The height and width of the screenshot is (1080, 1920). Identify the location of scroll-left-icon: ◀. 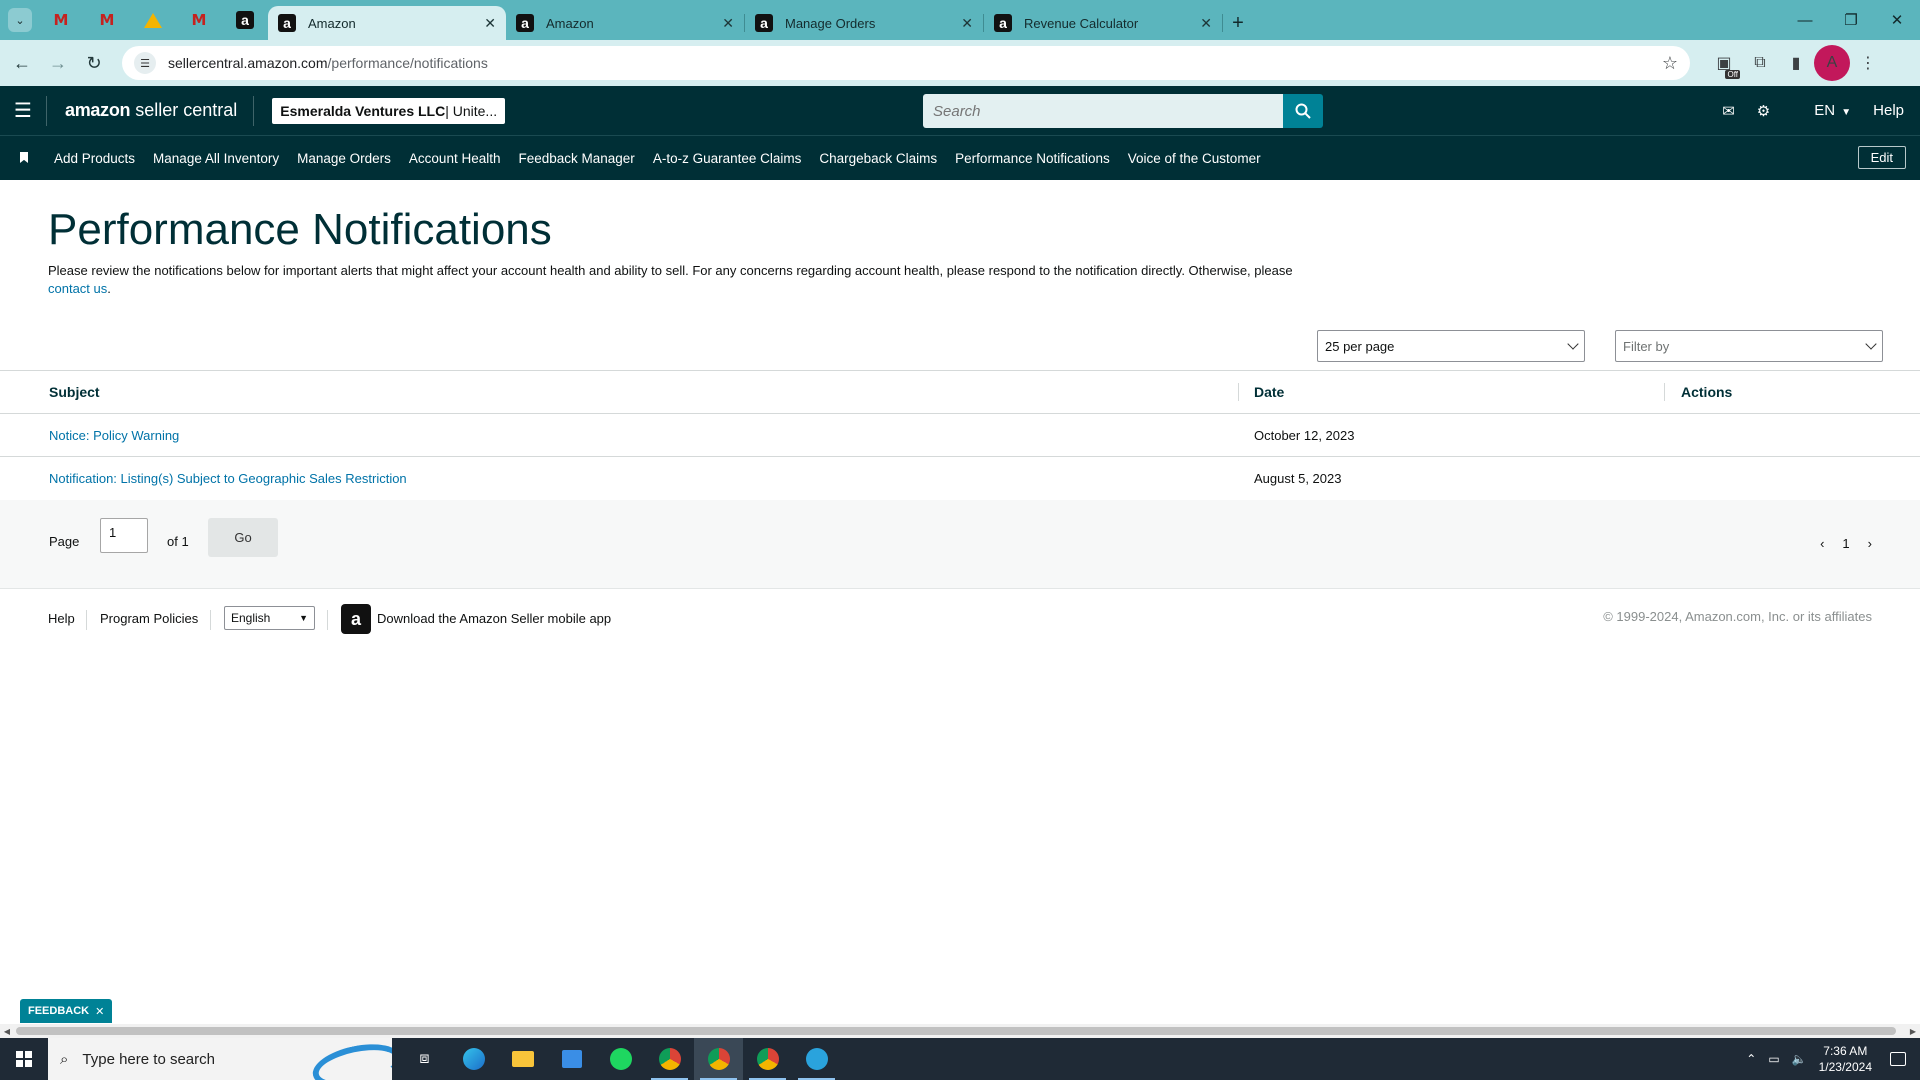
(7, 1031).